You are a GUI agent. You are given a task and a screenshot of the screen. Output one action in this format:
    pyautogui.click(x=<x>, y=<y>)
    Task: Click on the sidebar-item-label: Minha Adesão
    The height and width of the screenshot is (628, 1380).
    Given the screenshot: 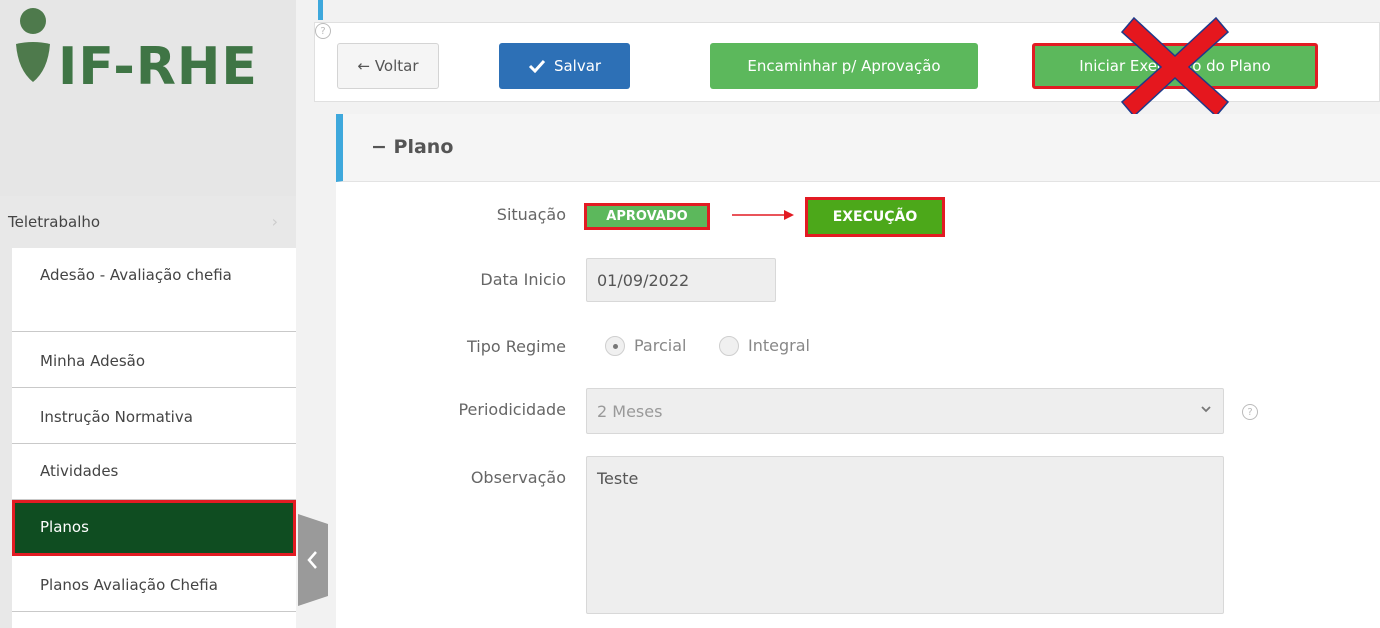 What is the action you would take?
    pyautogui.click(x=93, y=361)
    